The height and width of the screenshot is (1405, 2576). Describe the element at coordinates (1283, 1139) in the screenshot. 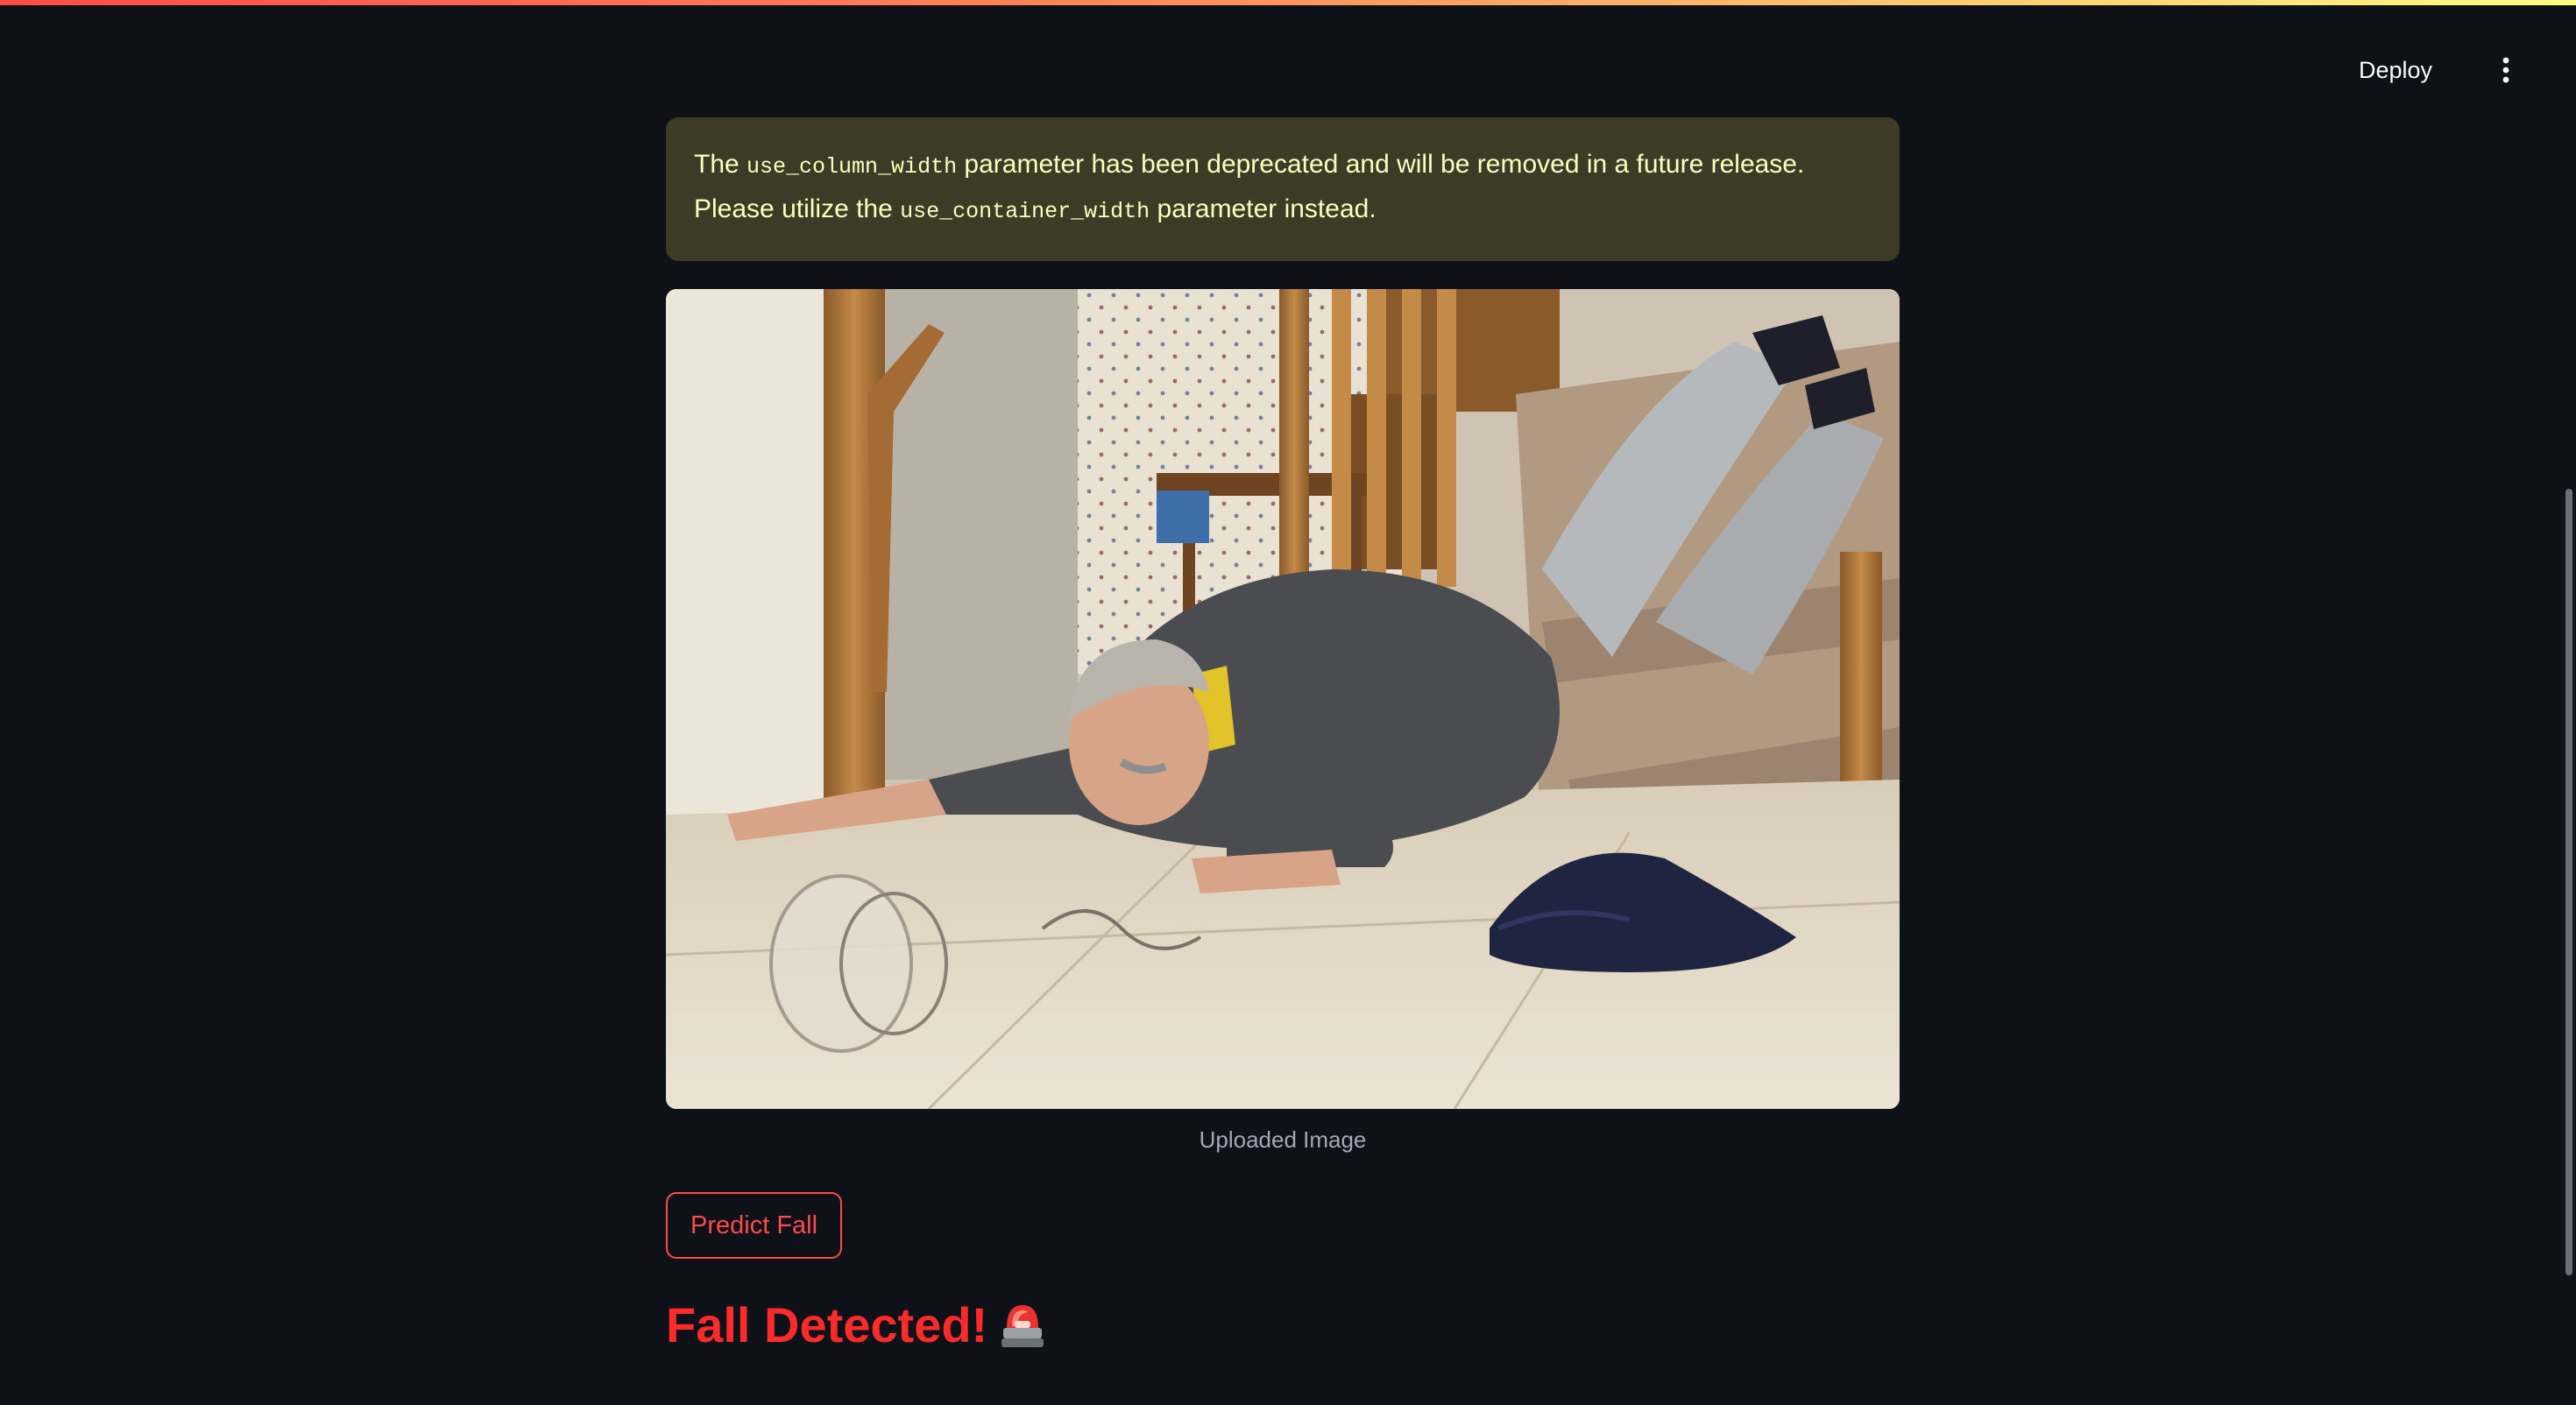

I see `image-caption: Uploaded Image` at that location.